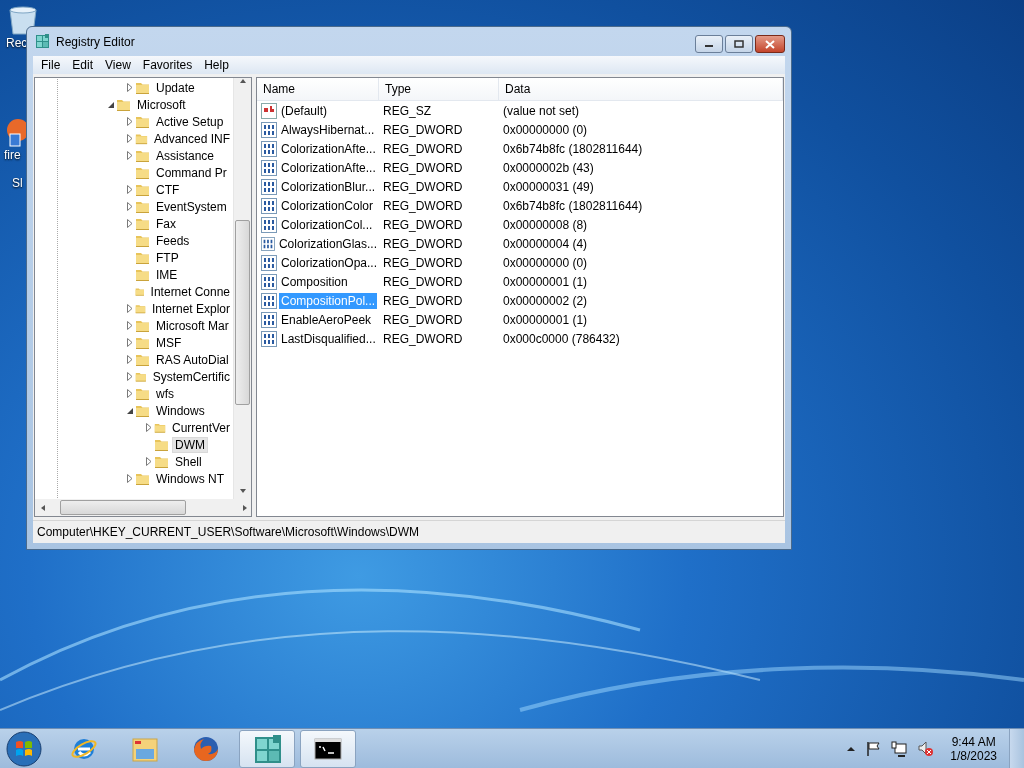 Image resolution: width=1024 pixels, height=768 pixels. What do you see at coordinates (314, 281) in the screenshot?
I see `value-name: Composition` at bounding box center [314, 281].